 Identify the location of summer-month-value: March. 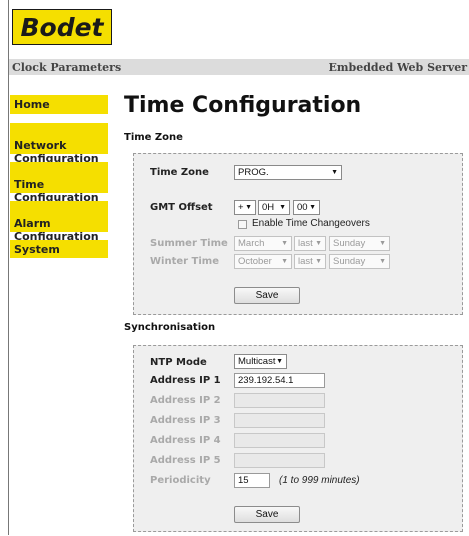
(251, 243).